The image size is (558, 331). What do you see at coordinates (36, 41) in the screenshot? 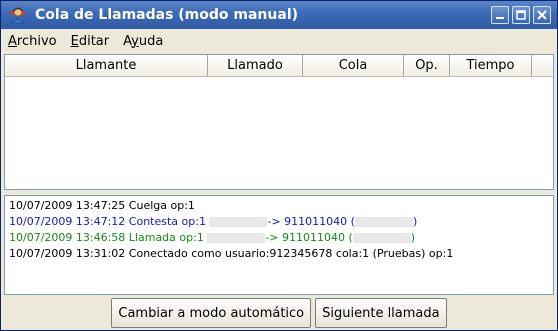
I see `menu-archivo-label: rchivo` at bounding box center [36, 41].